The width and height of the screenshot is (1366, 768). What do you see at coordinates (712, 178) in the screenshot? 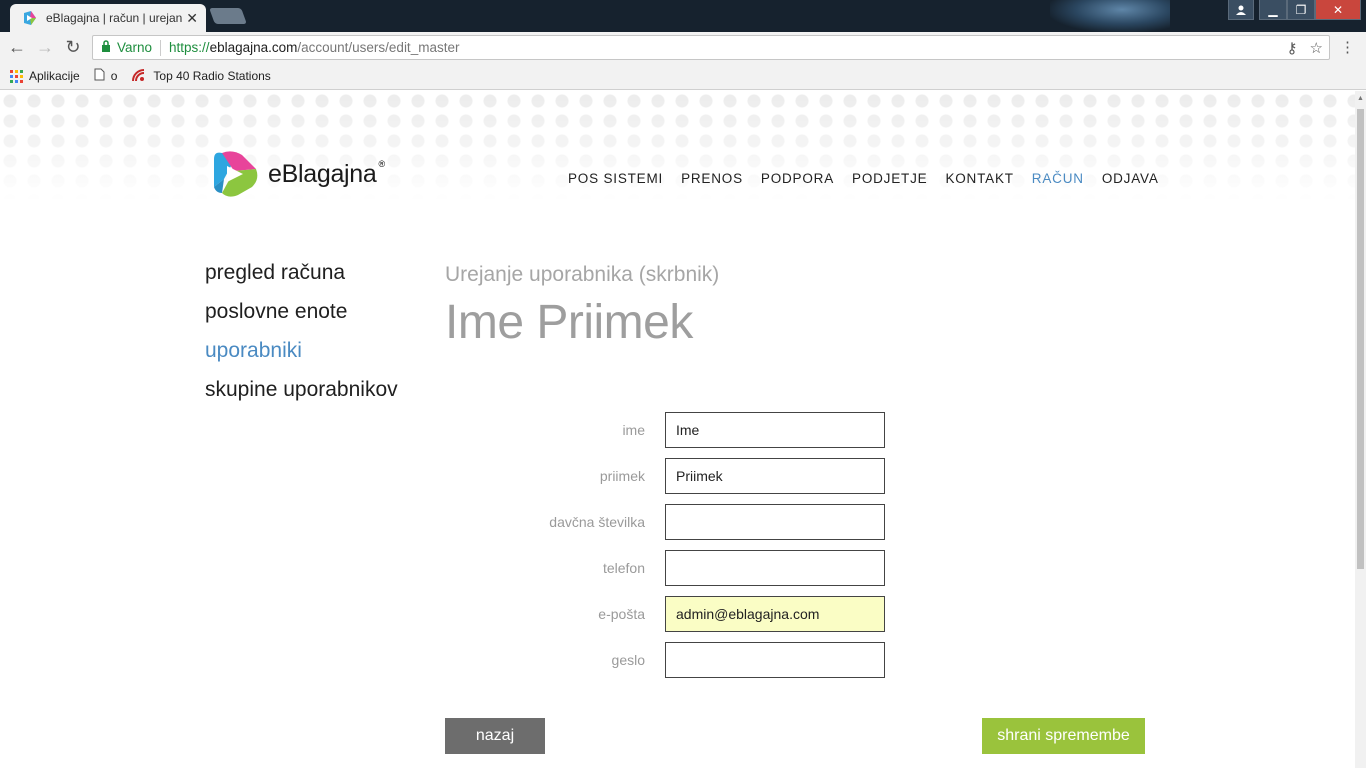
I see `nav-prenos: PRENOS` at bounding box center [712, 178].